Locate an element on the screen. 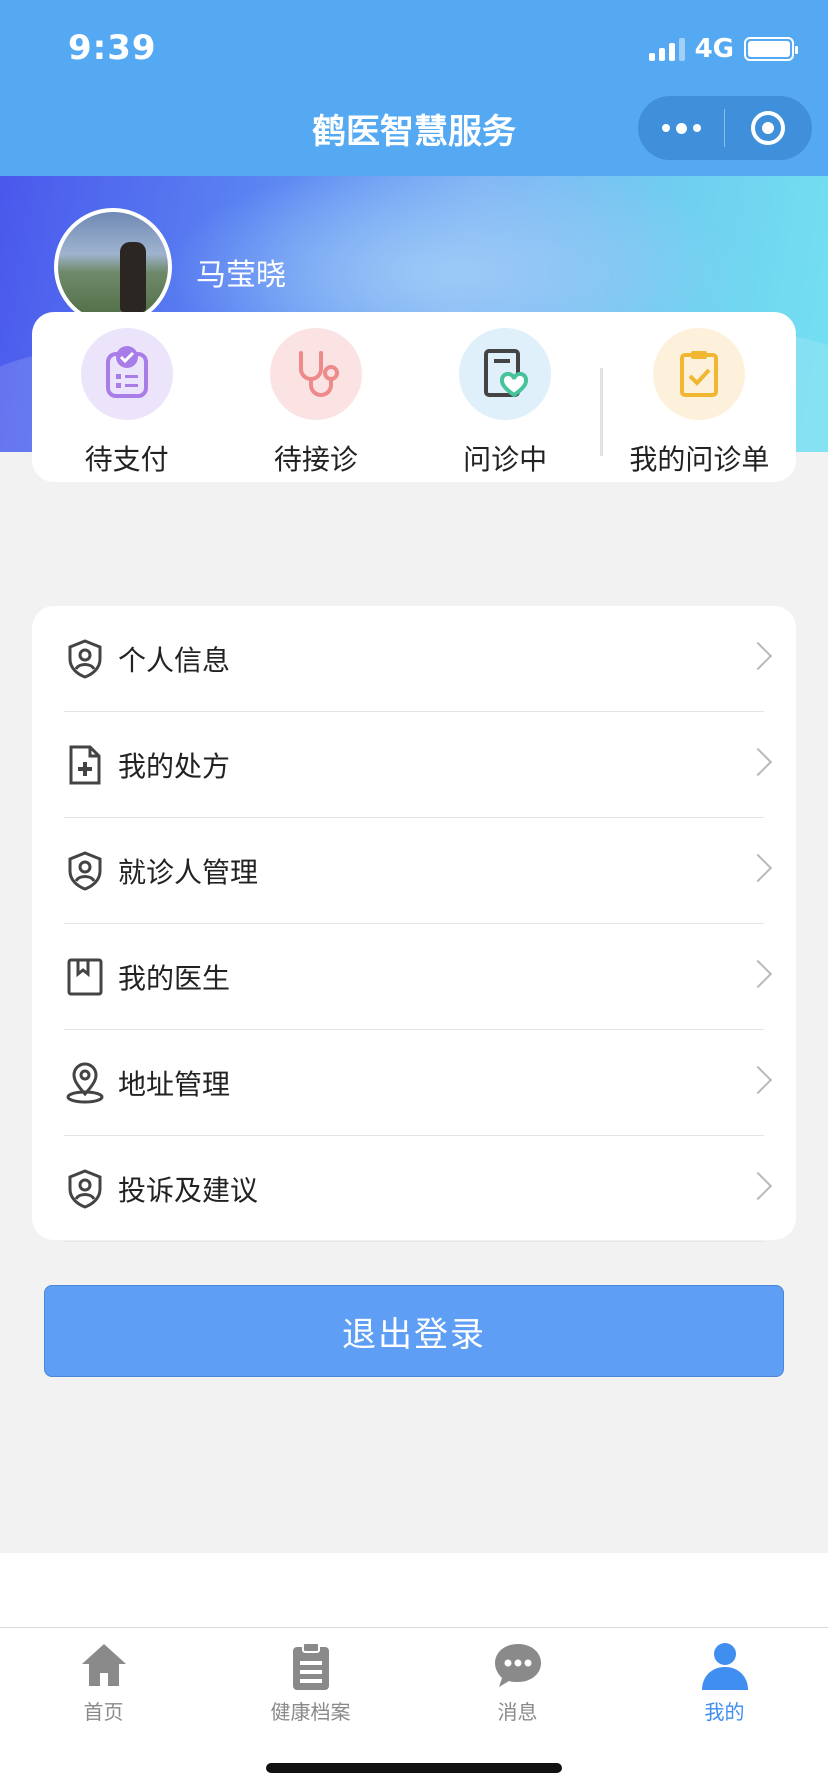 Image resolution: width=828 pixels, height=1792 pixels. order-my-consultations: 我的问诊单 is located at coordinates (699, 403).